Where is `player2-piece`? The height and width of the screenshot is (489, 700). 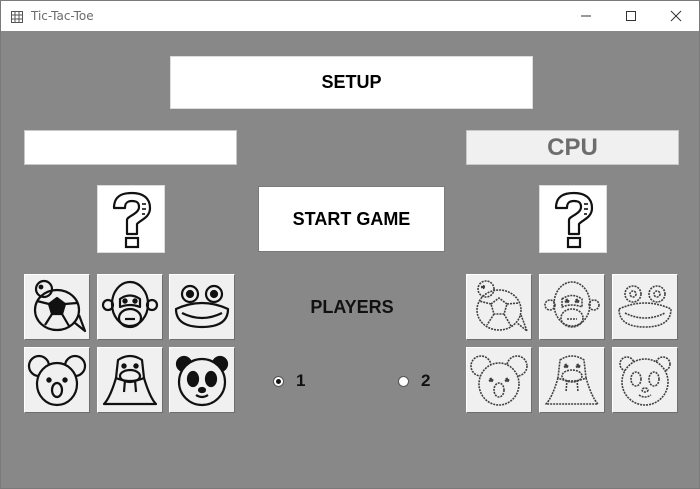 player2-piece is located at coordinates (573, 219).